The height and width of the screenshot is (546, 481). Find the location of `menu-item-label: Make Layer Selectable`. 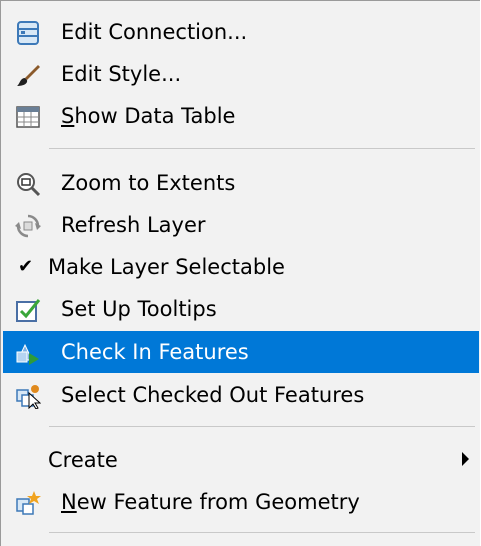

menu-item-label: Make Layer Selectable is located at coordinates (166, 267).